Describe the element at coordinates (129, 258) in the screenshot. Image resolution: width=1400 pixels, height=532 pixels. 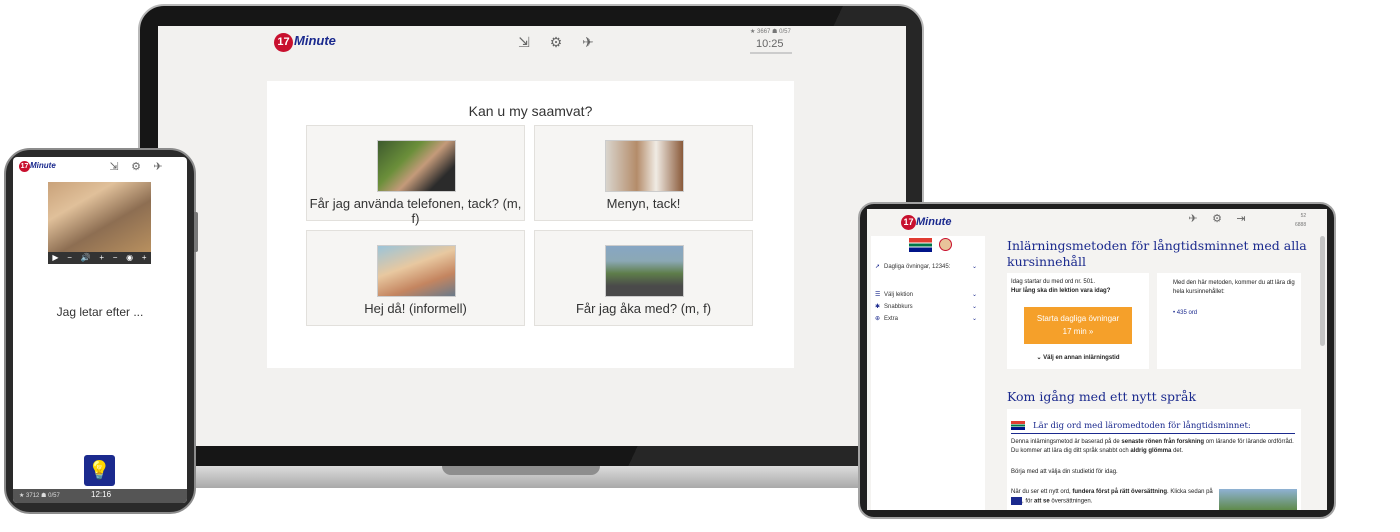
I see `speed-icon: ◉` at that location.